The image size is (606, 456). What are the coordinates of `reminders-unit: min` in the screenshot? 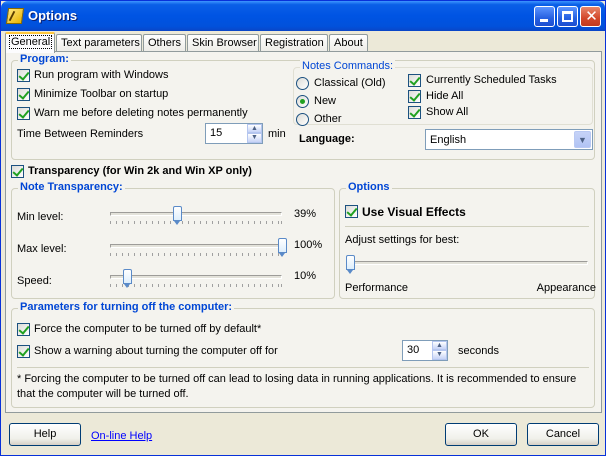 It's located at (277, 134).